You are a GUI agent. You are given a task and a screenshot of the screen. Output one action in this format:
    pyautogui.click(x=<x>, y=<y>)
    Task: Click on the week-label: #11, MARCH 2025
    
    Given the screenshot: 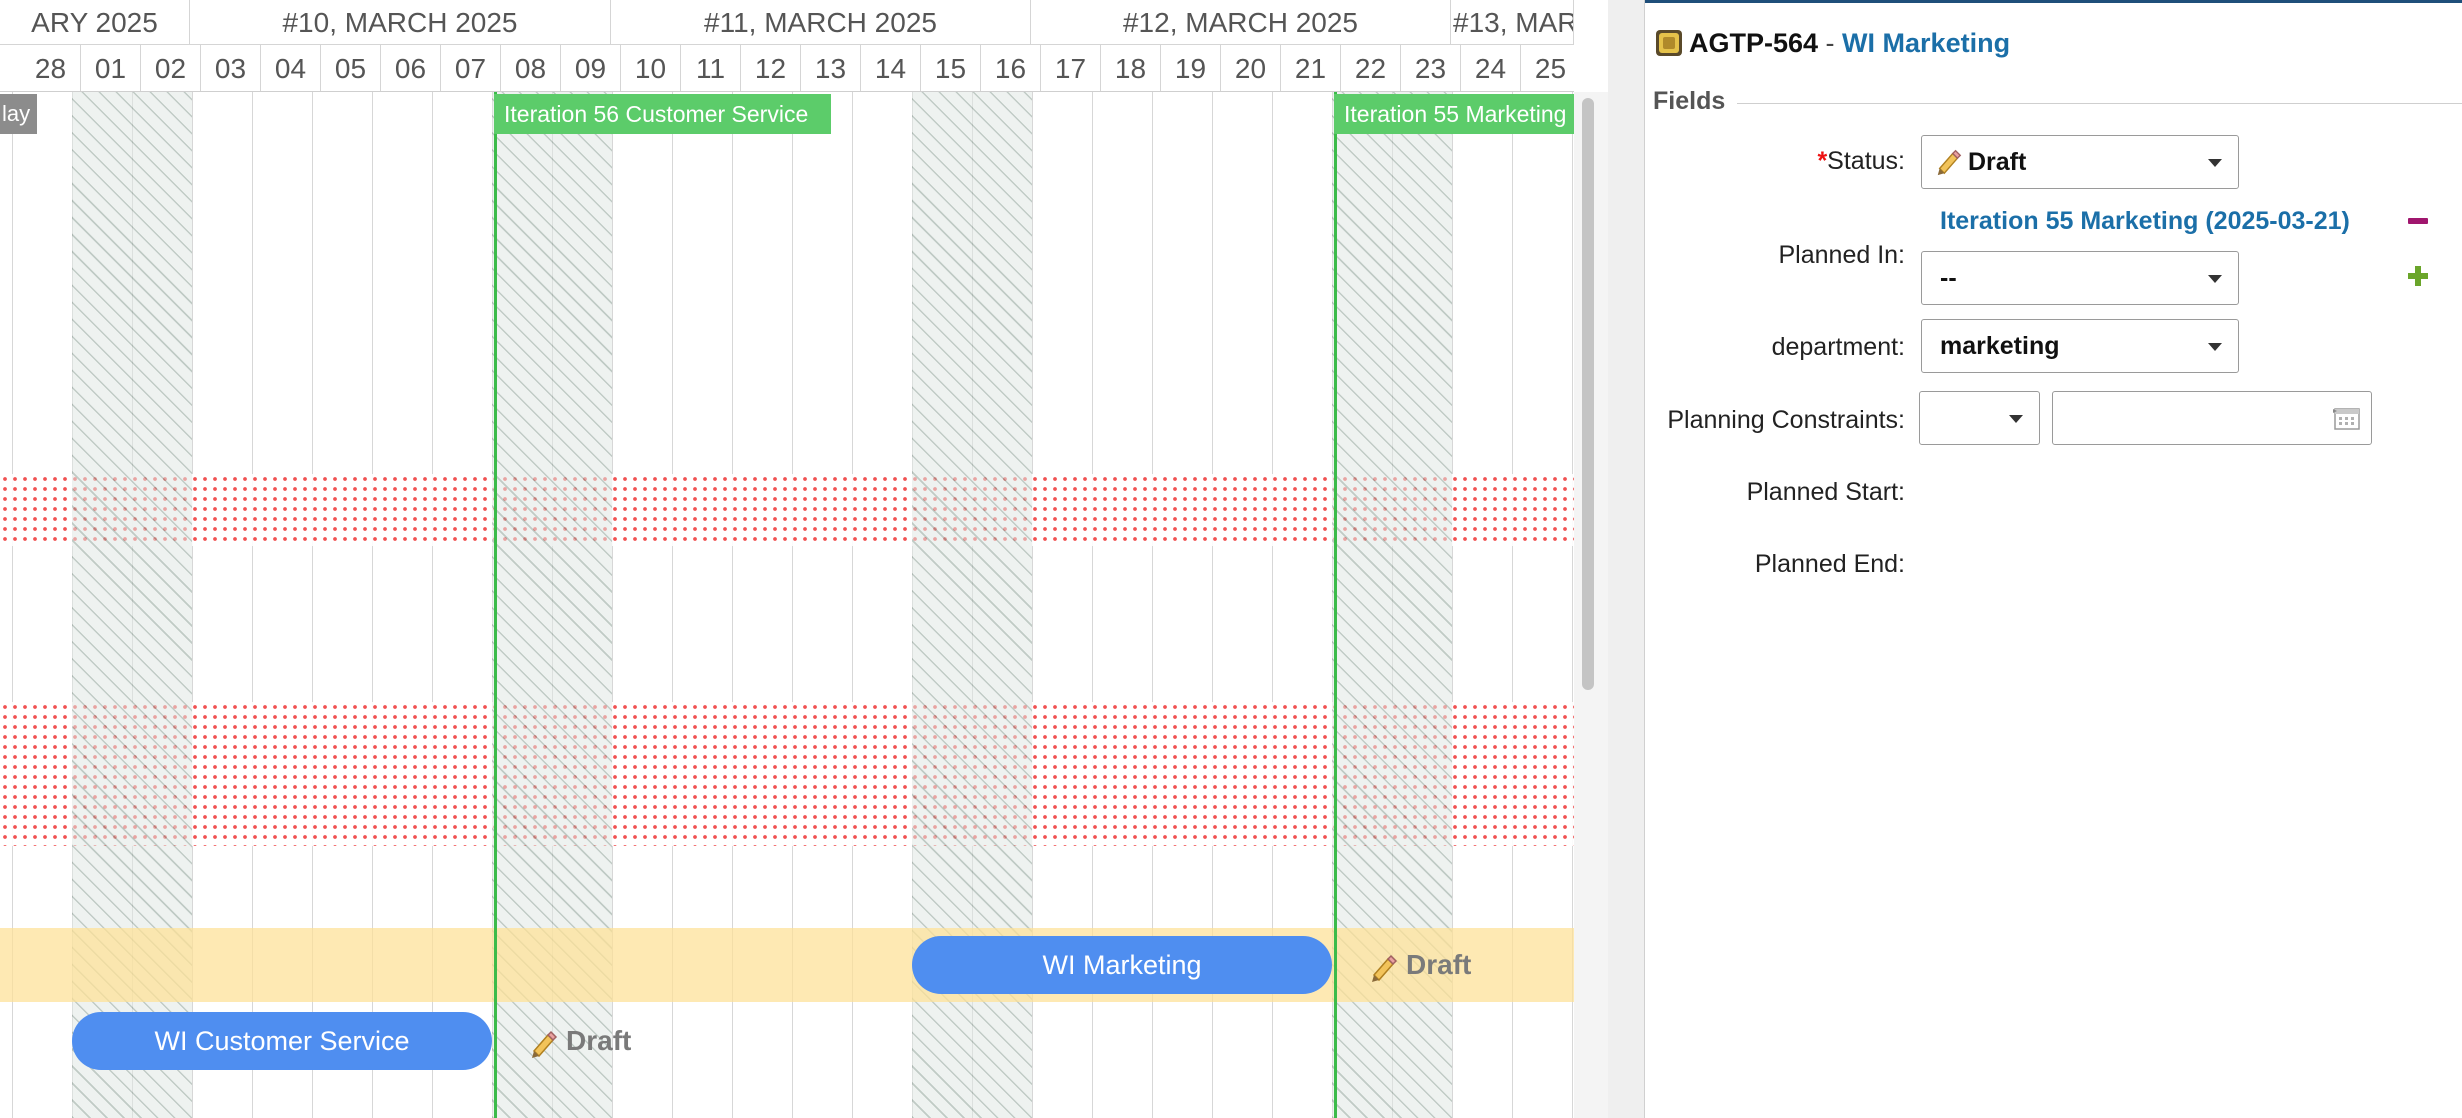 What is the action you would take?
    pyautogui.click(x=821, y=22)
    